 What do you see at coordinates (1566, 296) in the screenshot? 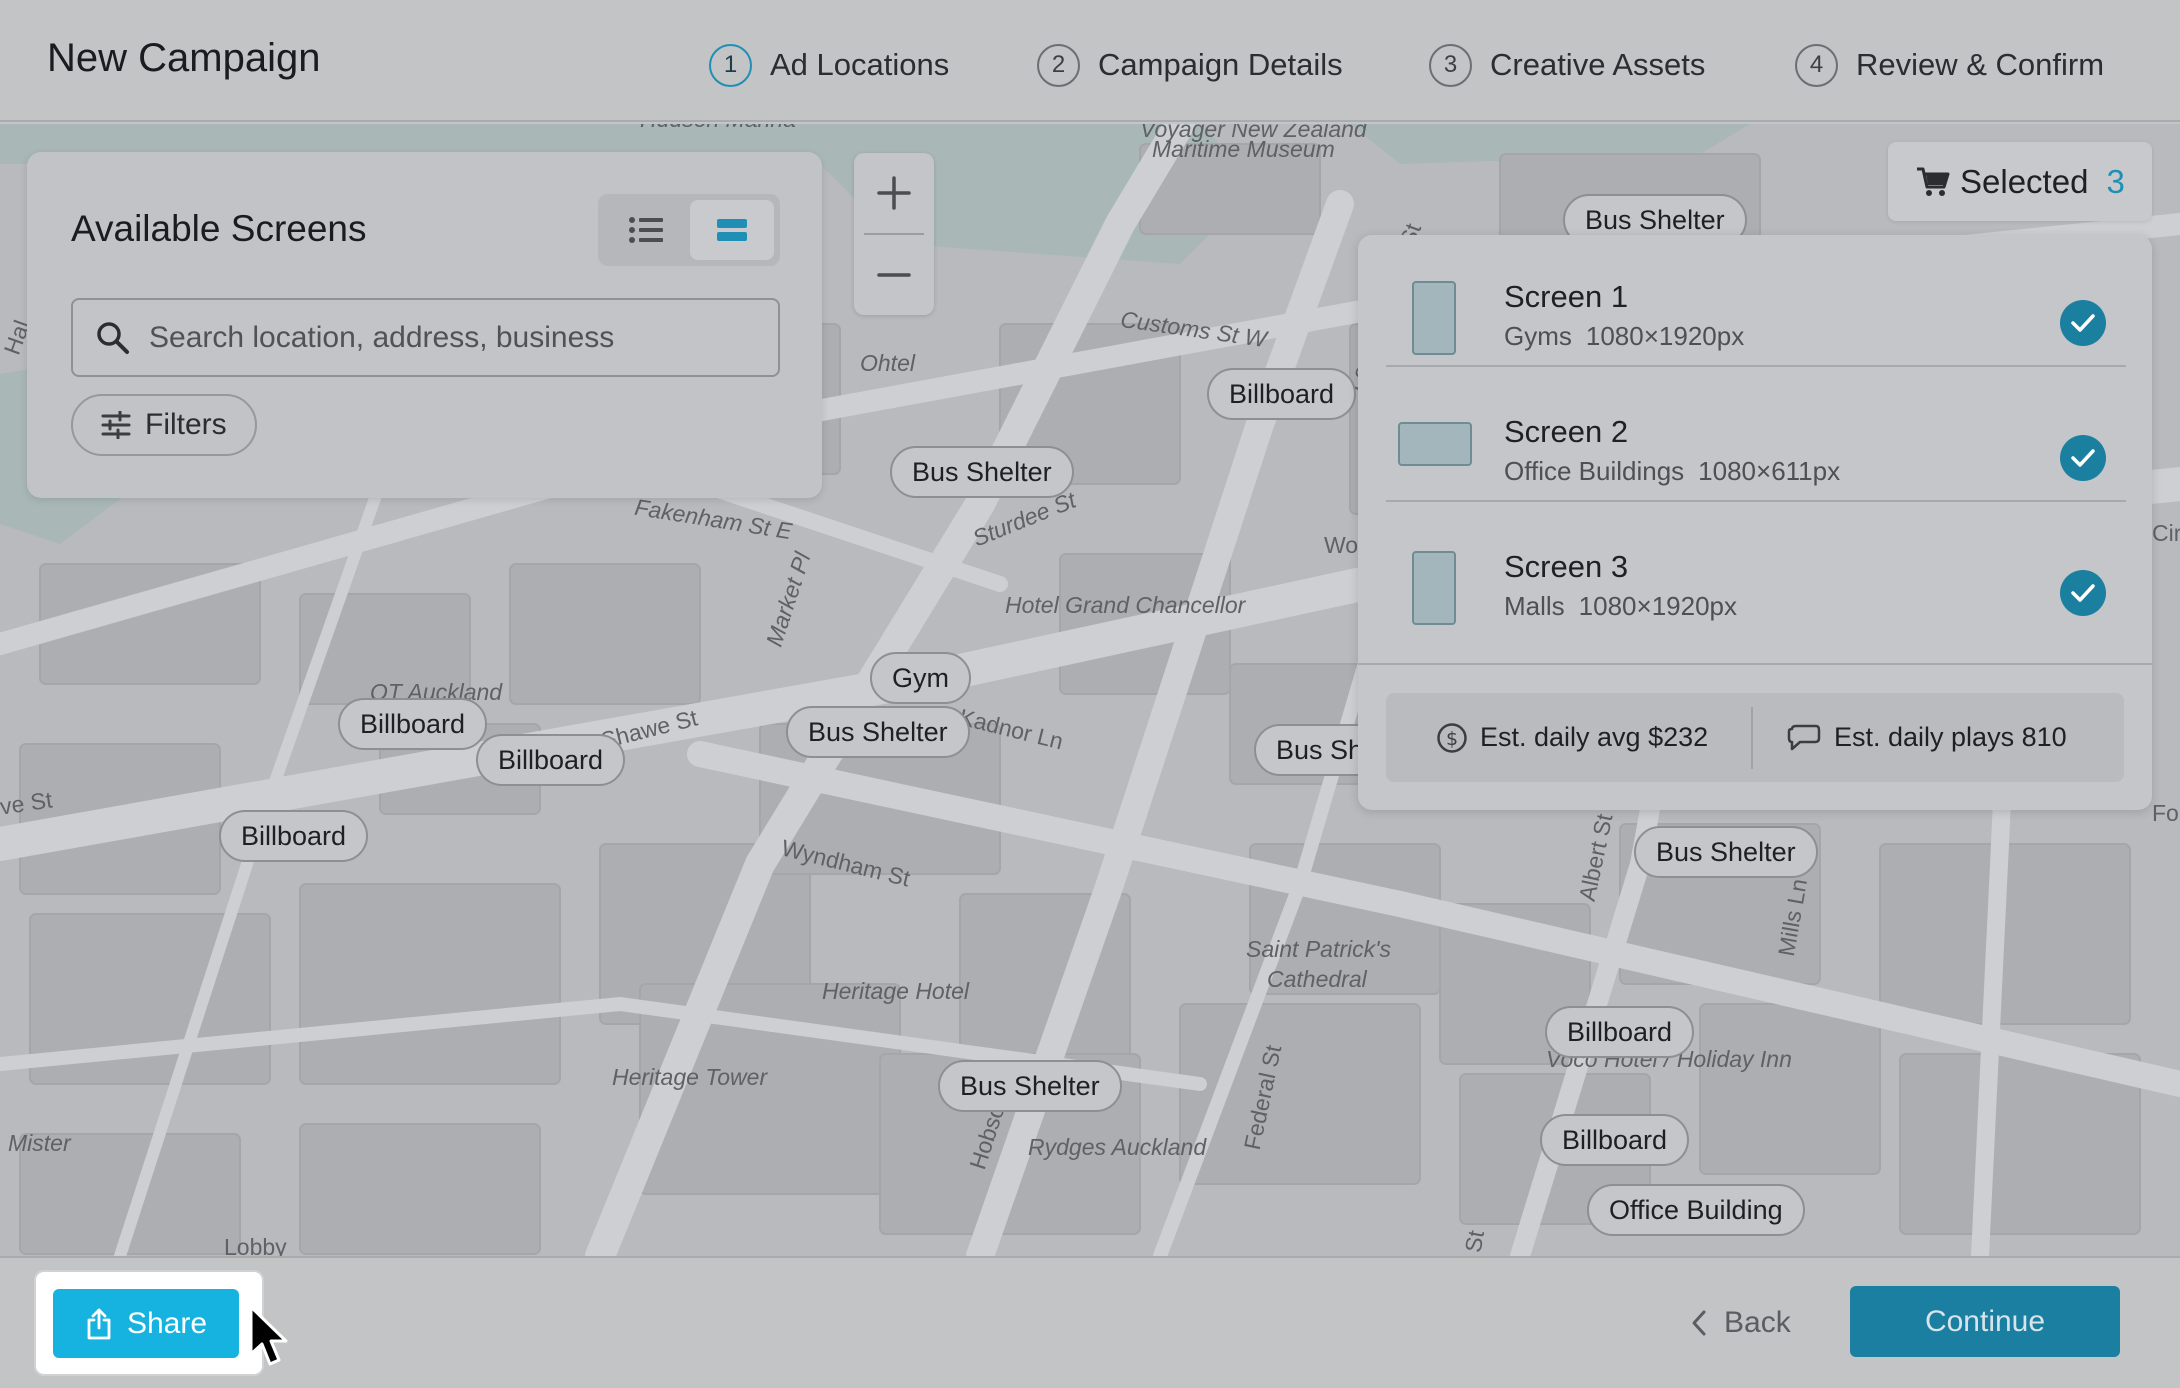
I see `screen-name: Screen 1` at bounding box center [1566, 296].